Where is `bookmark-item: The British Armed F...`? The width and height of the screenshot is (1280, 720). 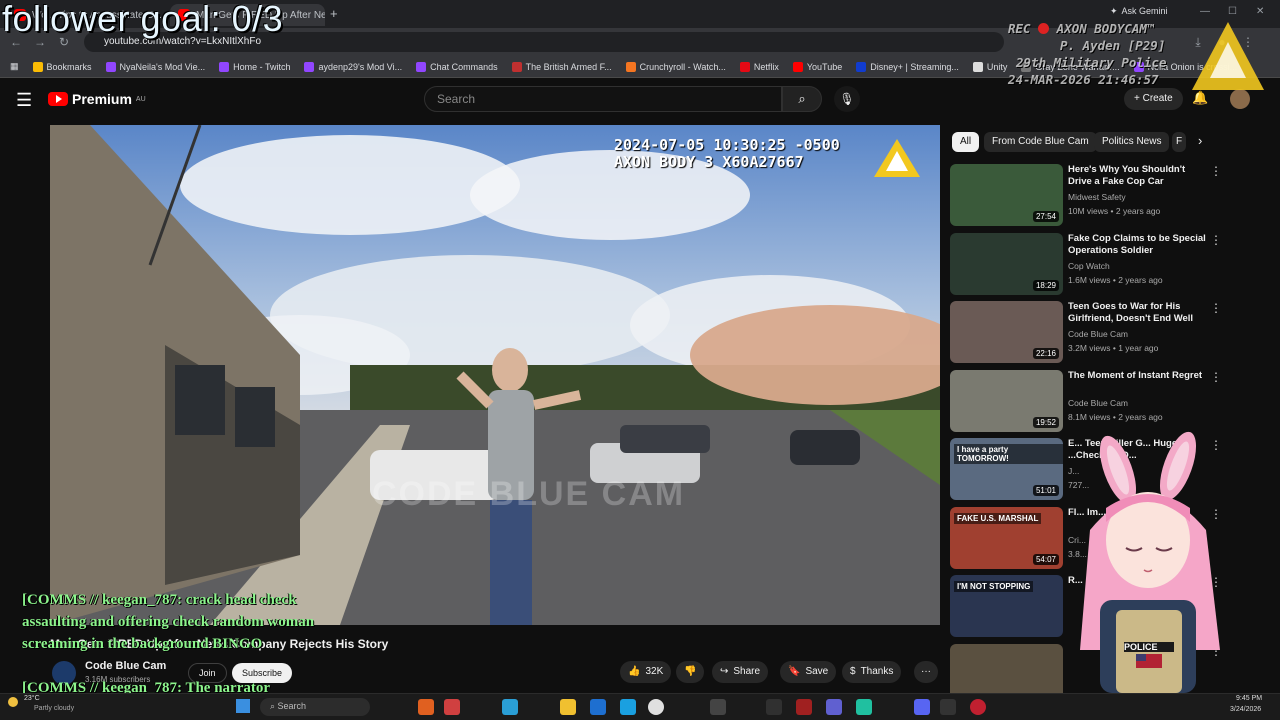
bookmark-item: The British Armed F... is located at coordinates (561, 66).